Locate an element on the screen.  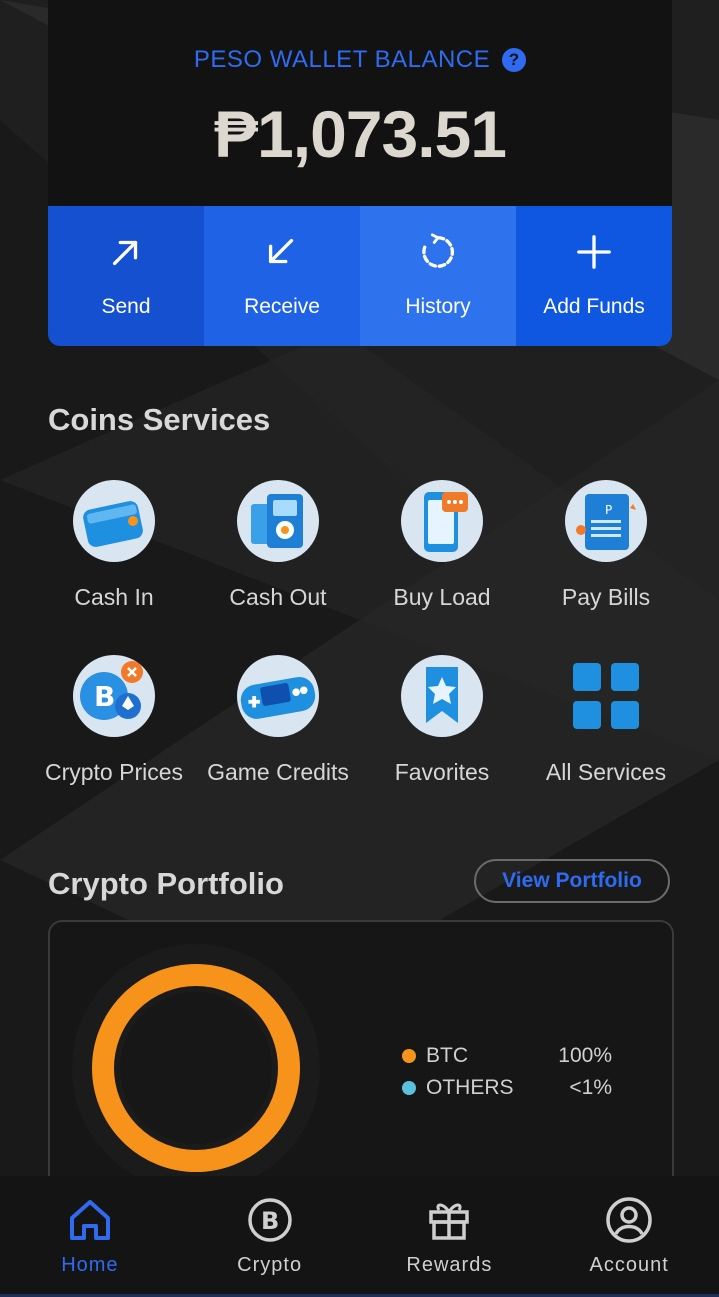
nav-home: Home is located at coordinates (90, 1235).